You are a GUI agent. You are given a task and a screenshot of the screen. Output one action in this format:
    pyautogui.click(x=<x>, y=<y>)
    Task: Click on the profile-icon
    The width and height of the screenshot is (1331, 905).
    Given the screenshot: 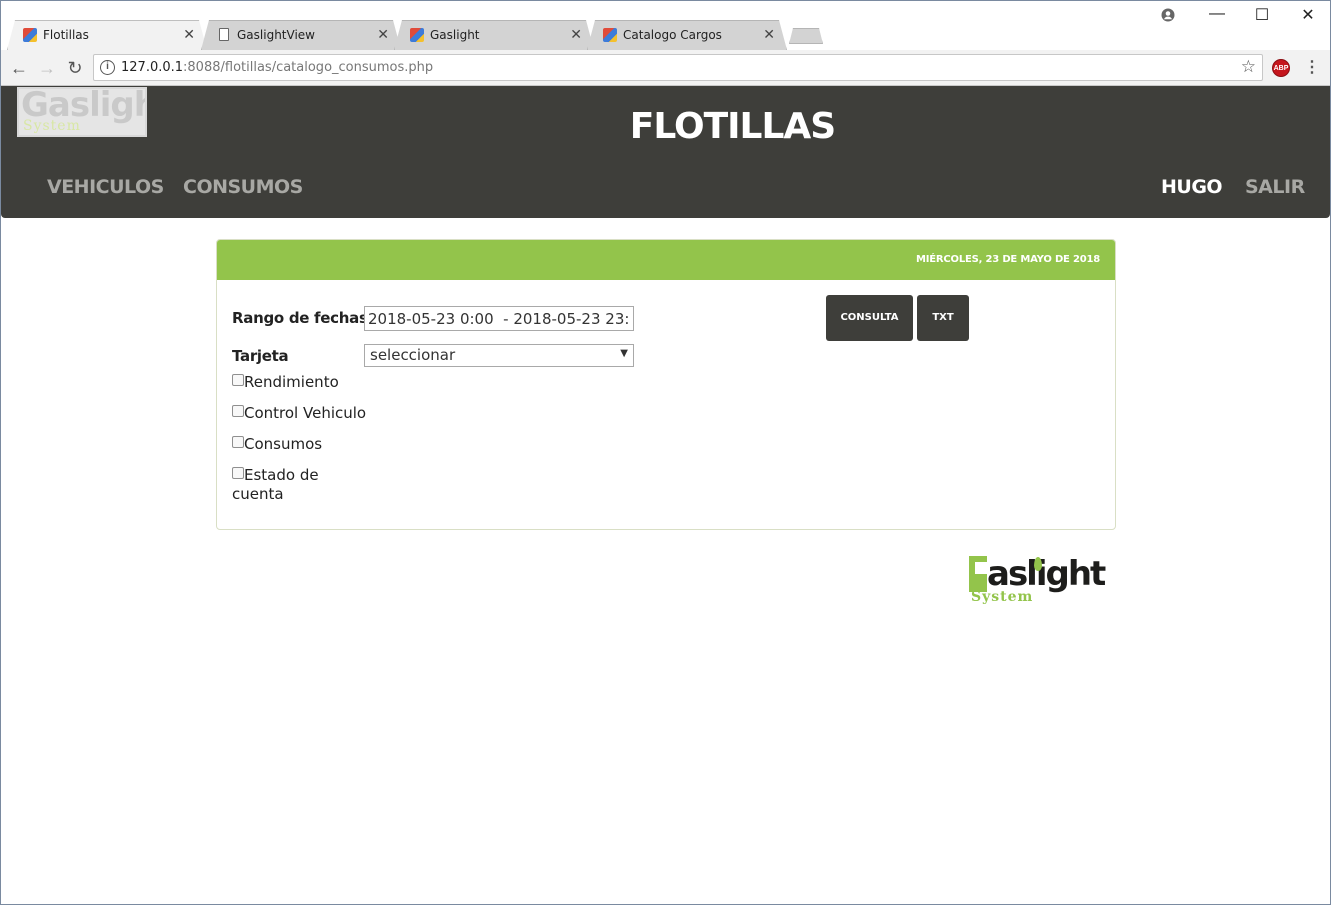 What is the action you would take?
    pyautogui.click(x=1168, y=16)
    